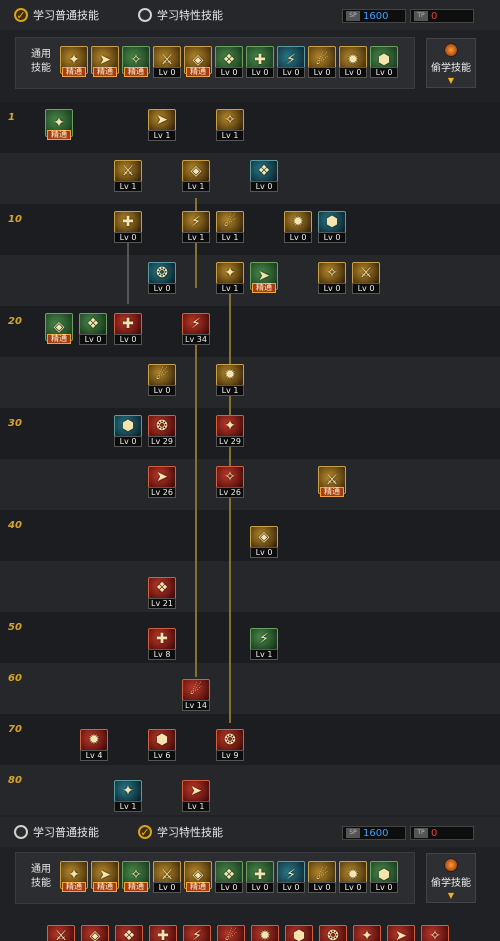 This screenshot has height=941, width=500. Describe the element at coordinates (230, 380) in the screenshot. I see `tree-skill-s22: ✹ Lv 1` at that location.